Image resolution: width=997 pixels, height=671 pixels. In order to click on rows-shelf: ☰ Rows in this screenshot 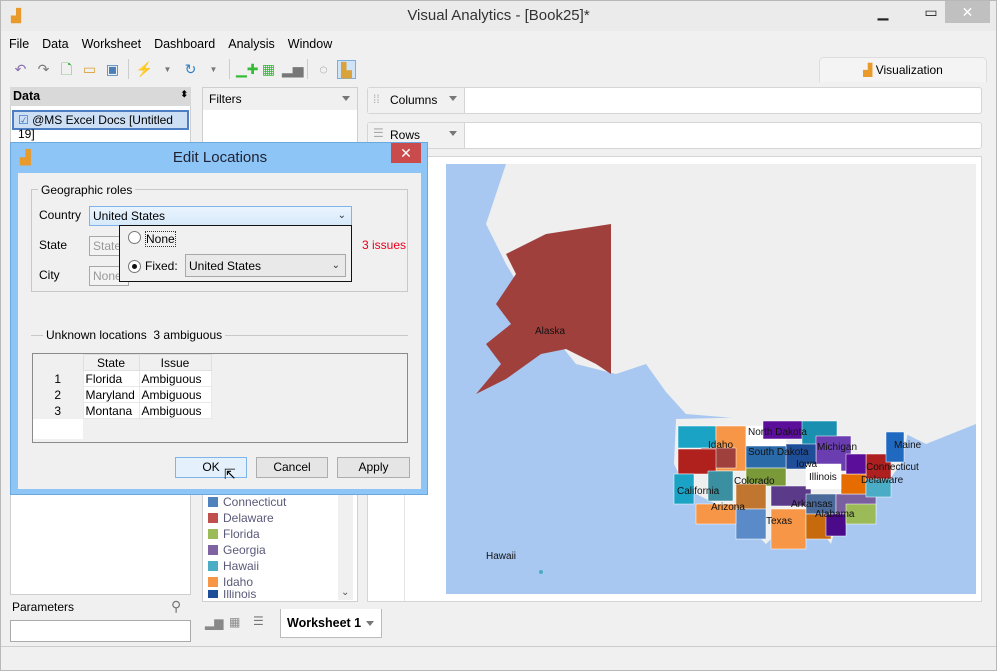, I will do `click(674, 135)`.